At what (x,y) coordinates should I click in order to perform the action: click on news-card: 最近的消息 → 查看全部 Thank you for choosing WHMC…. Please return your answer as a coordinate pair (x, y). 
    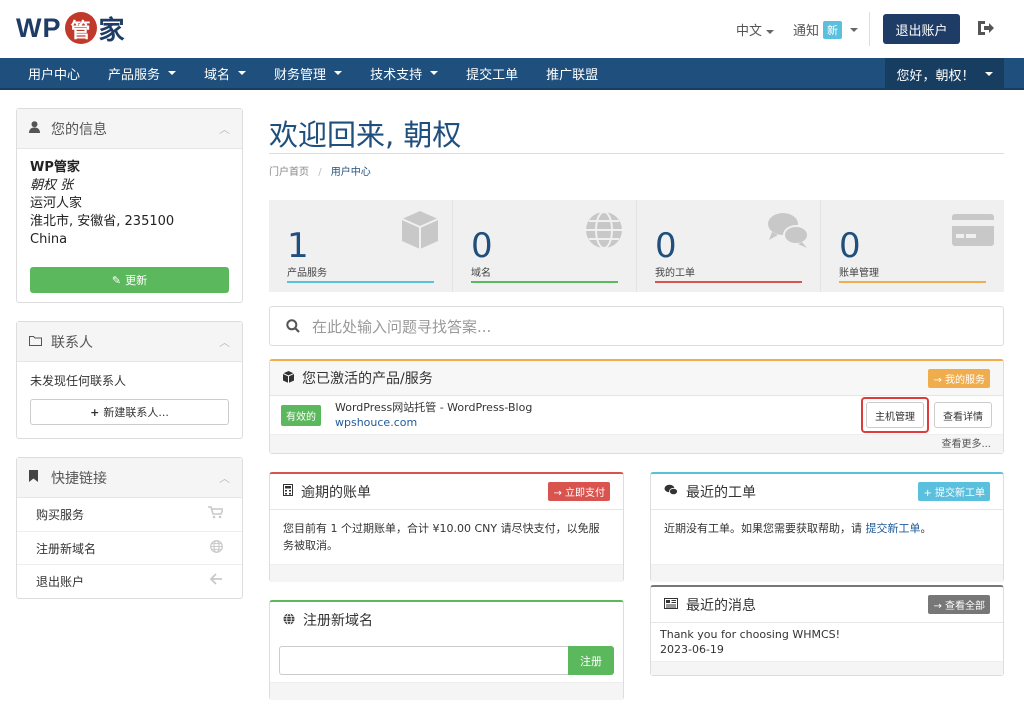
    Looking at the image, I should click on (827, 630).